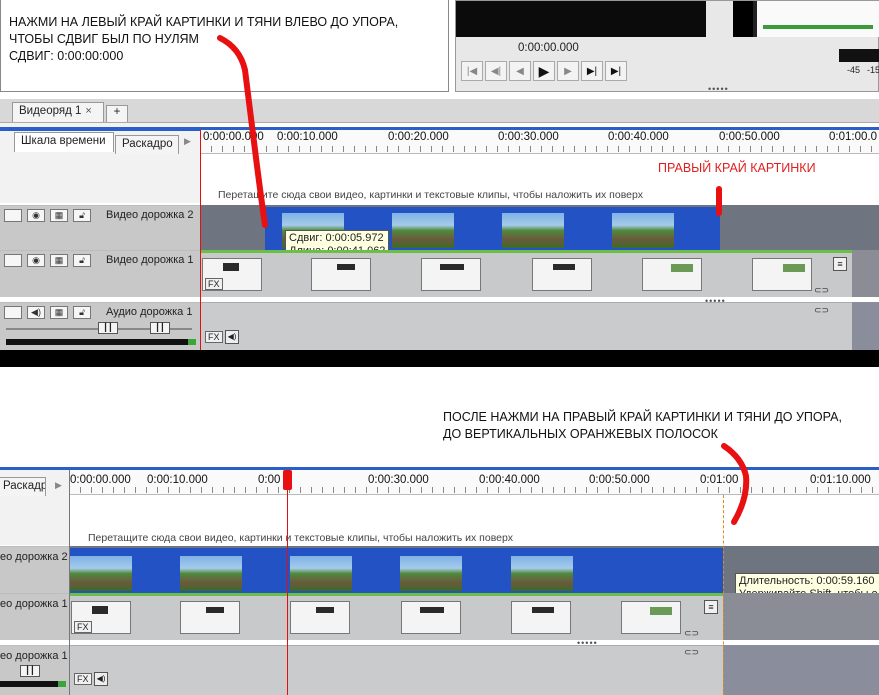 The image size is (879, 695). I want to click on top-ruler-minor-ticks, so click(539, 149).